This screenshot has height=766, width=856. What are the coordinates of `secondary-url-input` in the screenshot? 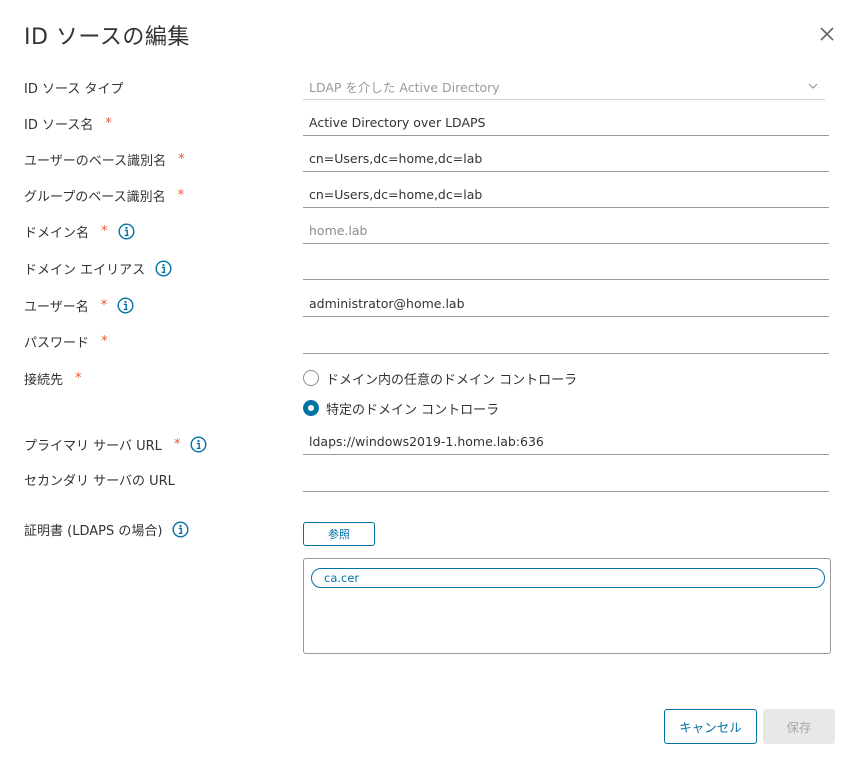 It's located at (566, 478).